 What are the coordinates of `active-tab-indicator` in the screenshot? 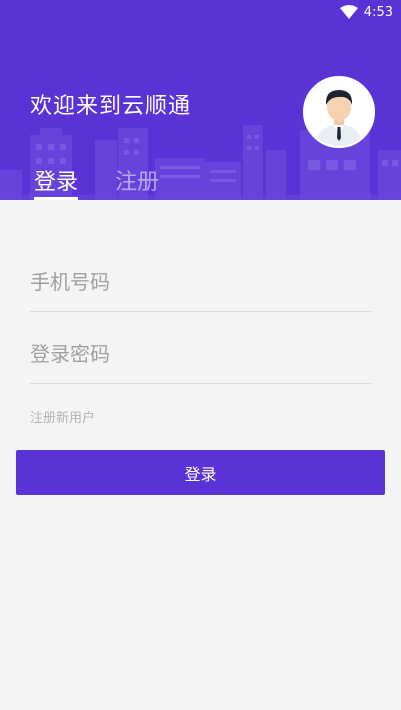 It's located at (56, 198).